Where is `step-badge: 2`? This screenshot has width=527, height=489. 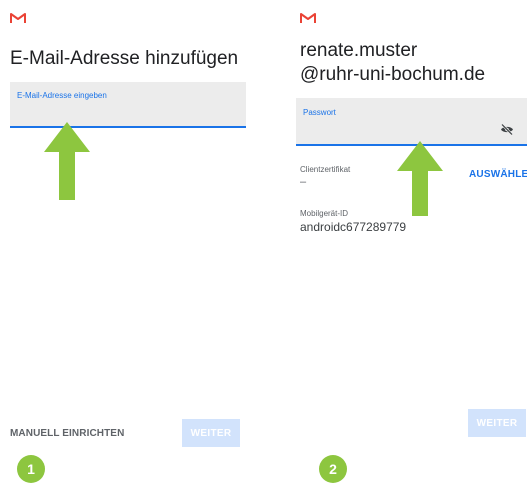 step-badge: 2 is located at coordinates (333, 469).